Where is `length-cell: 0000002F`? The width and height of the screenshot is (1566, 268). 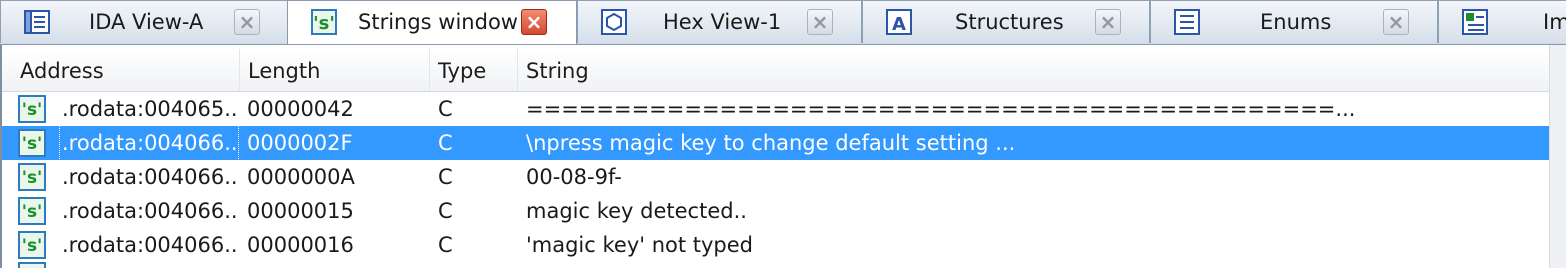
length-cell: 0000002F is located at coordinates (300, 143).